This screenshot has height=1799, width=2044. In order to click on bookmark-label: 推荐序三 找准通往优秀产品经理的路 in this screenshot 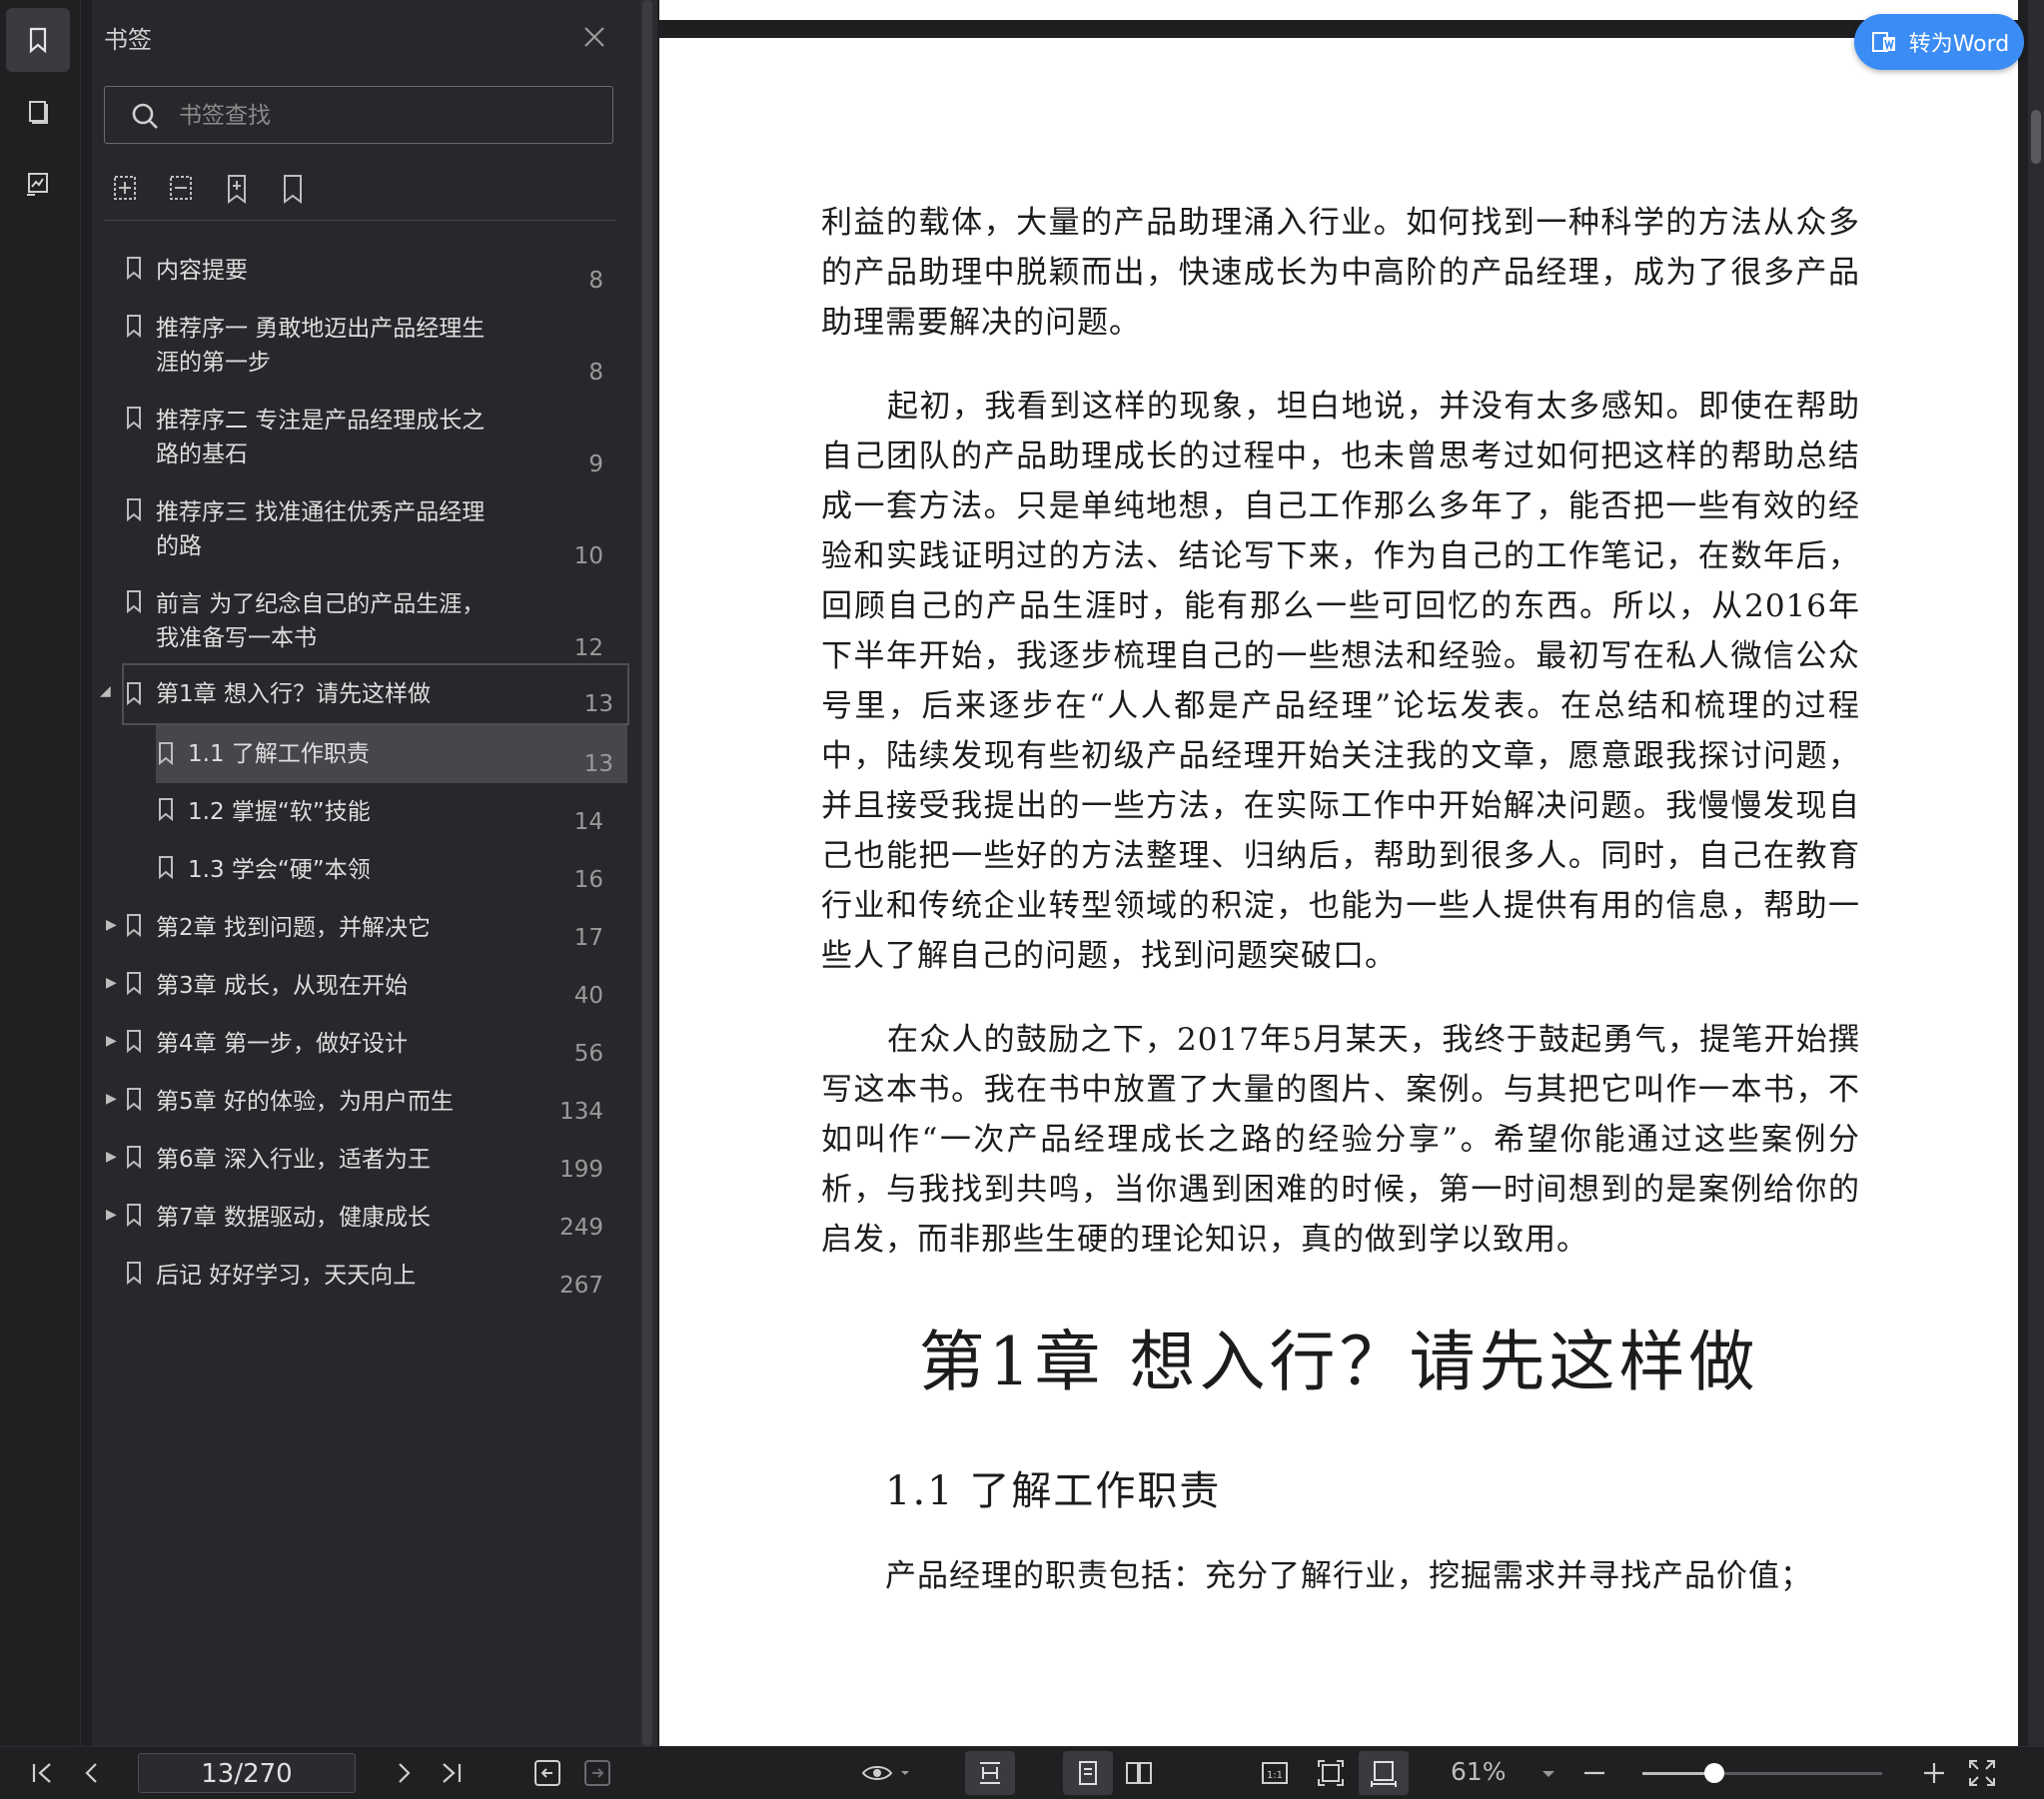, I will do `click(321, 529)`.